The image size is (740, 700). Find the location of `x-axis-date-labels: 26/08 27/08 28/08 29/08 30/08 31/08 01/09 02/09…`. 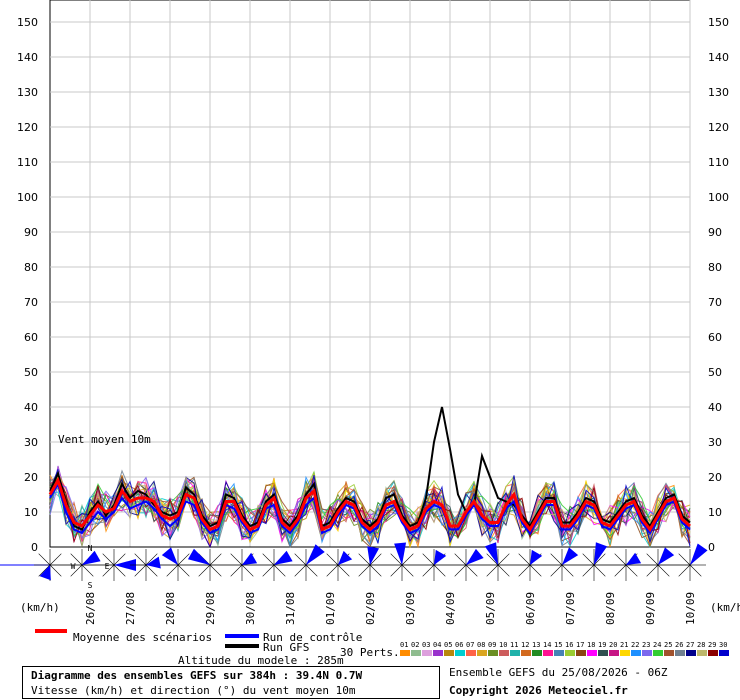

x-axis-date-labels: 26/08 27/08 28/08 29/08 30/08 31/08 01/09 02/09… is located at coordinates (390, 608).